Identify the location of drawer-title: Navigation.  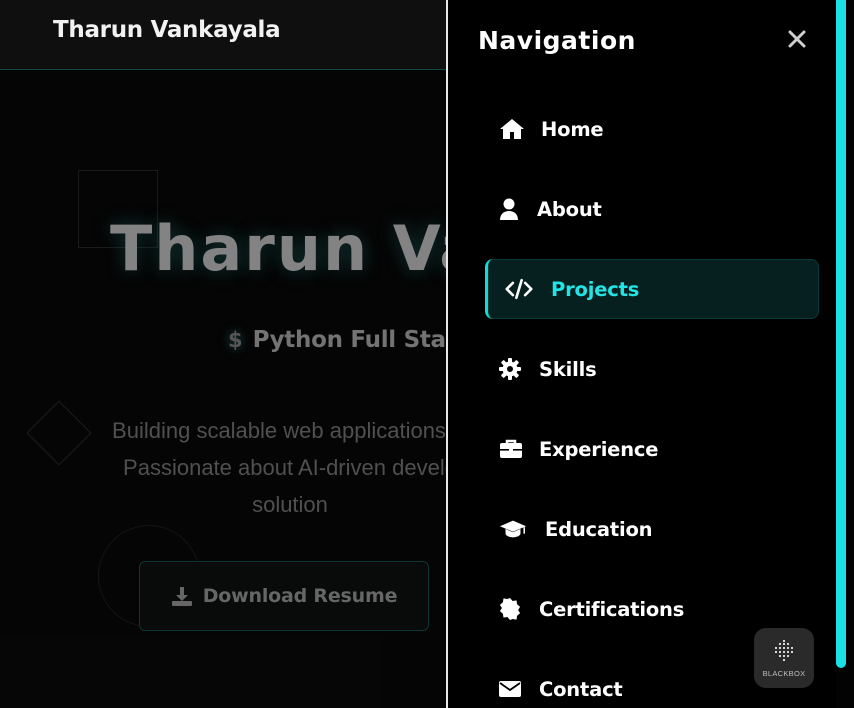
(557, 40).